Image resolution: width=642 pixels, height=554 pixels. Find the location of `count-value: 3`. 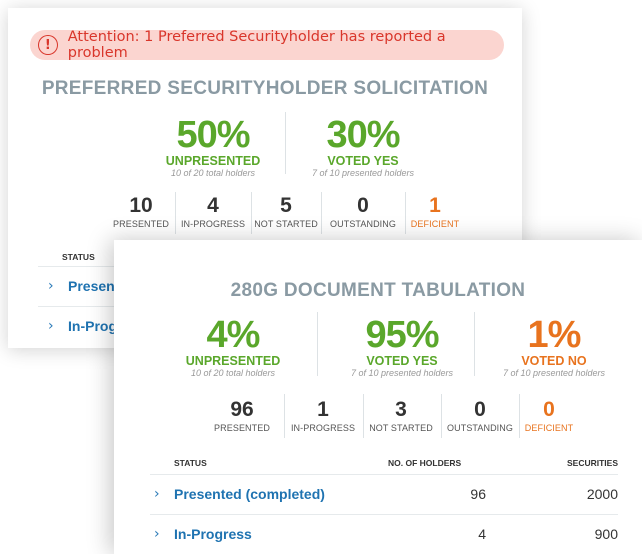

count-value: 3 is located at coordinates (401, 409).